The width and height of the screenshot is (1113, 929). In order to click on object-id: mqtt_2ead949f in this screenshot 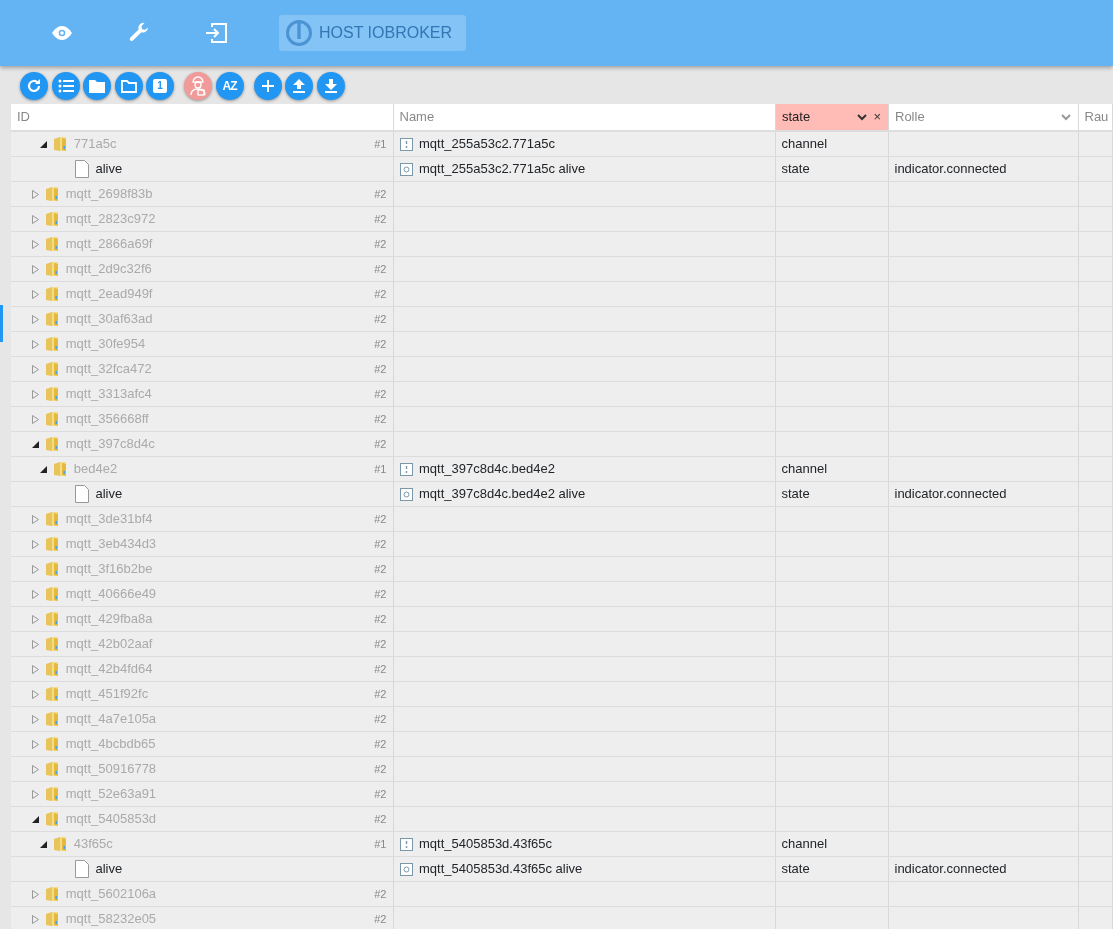, I will do `click(109, 294)`.